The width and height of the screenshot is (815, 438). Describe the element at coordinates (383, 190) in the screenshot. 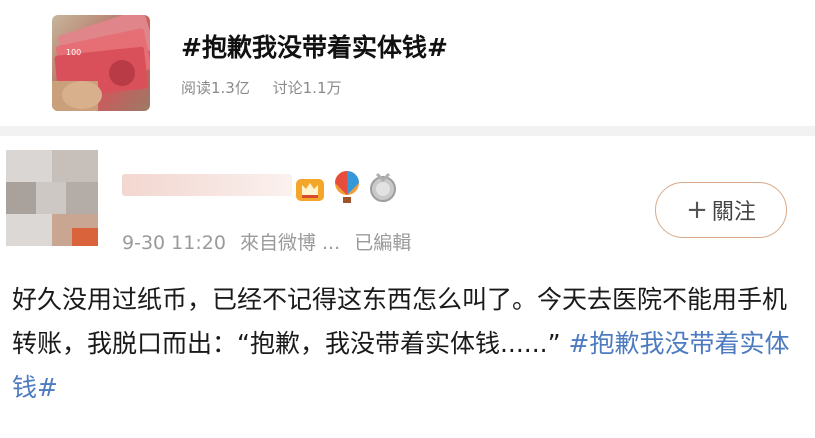

I see `medal-icon` at that location.